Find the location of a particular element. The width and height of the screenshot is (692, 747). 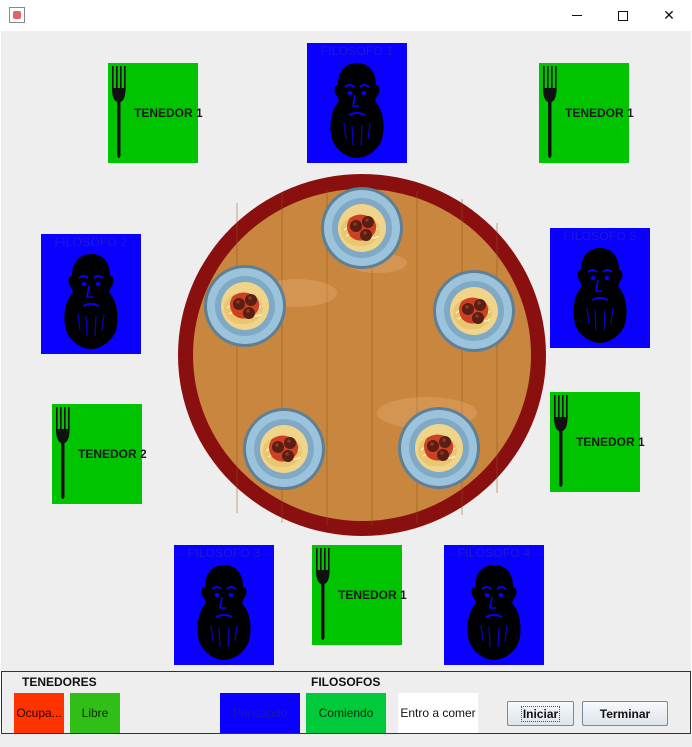

stop-button: Terminar is located at coordinates (625, 713).